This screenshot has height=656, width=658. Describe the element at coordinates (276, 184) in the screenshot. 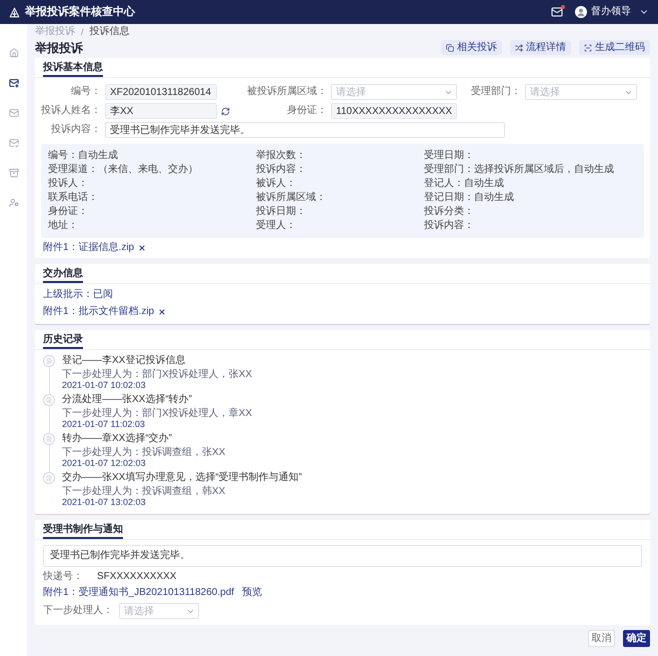

I see `detail-text: 被诉人：` at that location.